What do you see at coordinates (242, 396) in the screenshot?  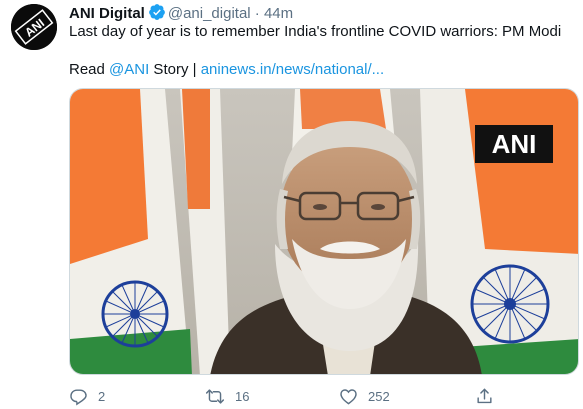 I see `retweet-count: 16` at bounding box center [242, 396].